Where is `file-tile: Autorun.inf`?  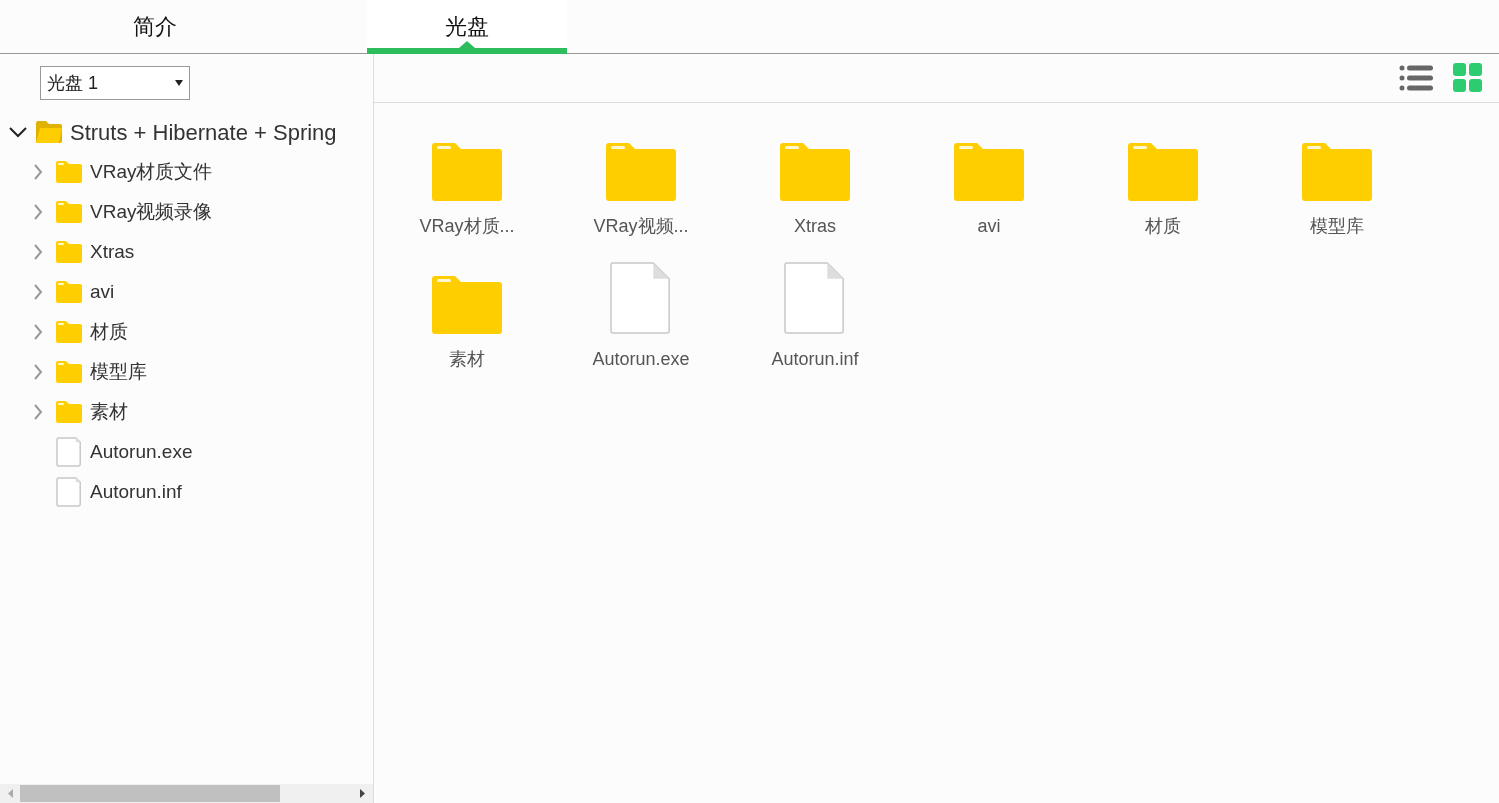
file-tile: Autorun.inf is located at coordinates (815, 316).